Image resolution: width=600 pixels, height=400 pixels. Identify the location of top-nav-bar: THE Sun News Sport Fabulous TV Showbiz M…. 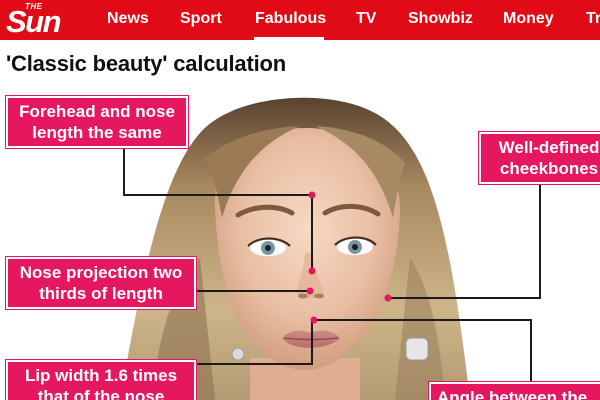
(300, 20).